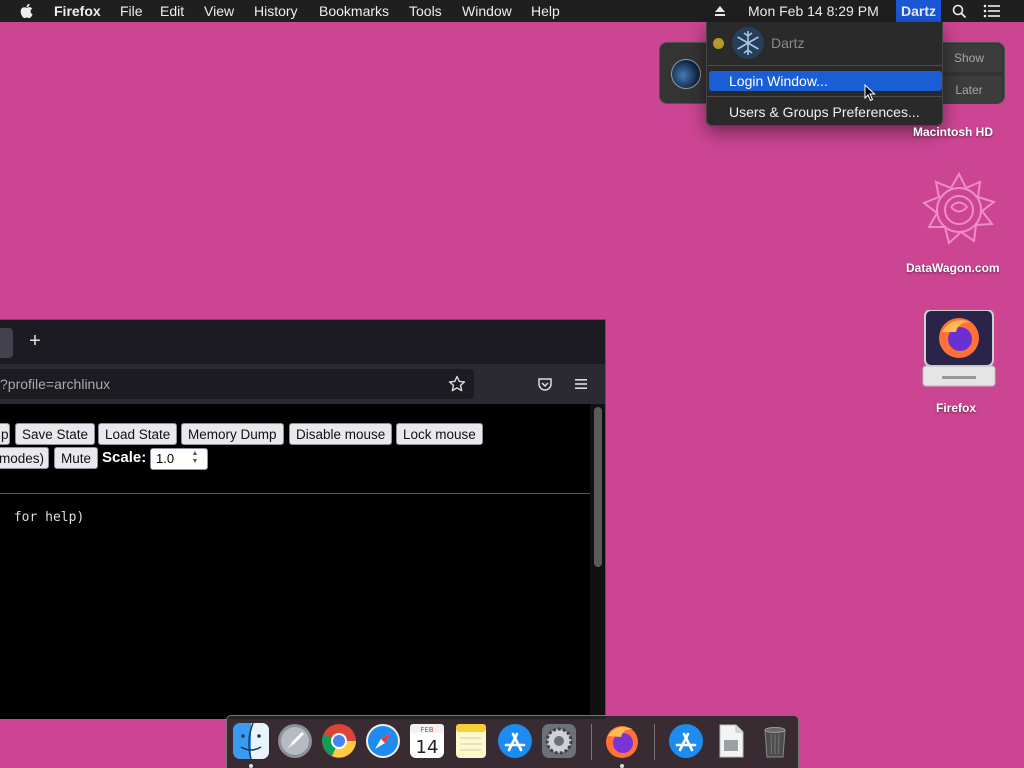 This screenshot has width=1024, height=768. Describe the element at coordinates (598, 487) in the screenshot. I see `scrollbar-thumb` at that location.